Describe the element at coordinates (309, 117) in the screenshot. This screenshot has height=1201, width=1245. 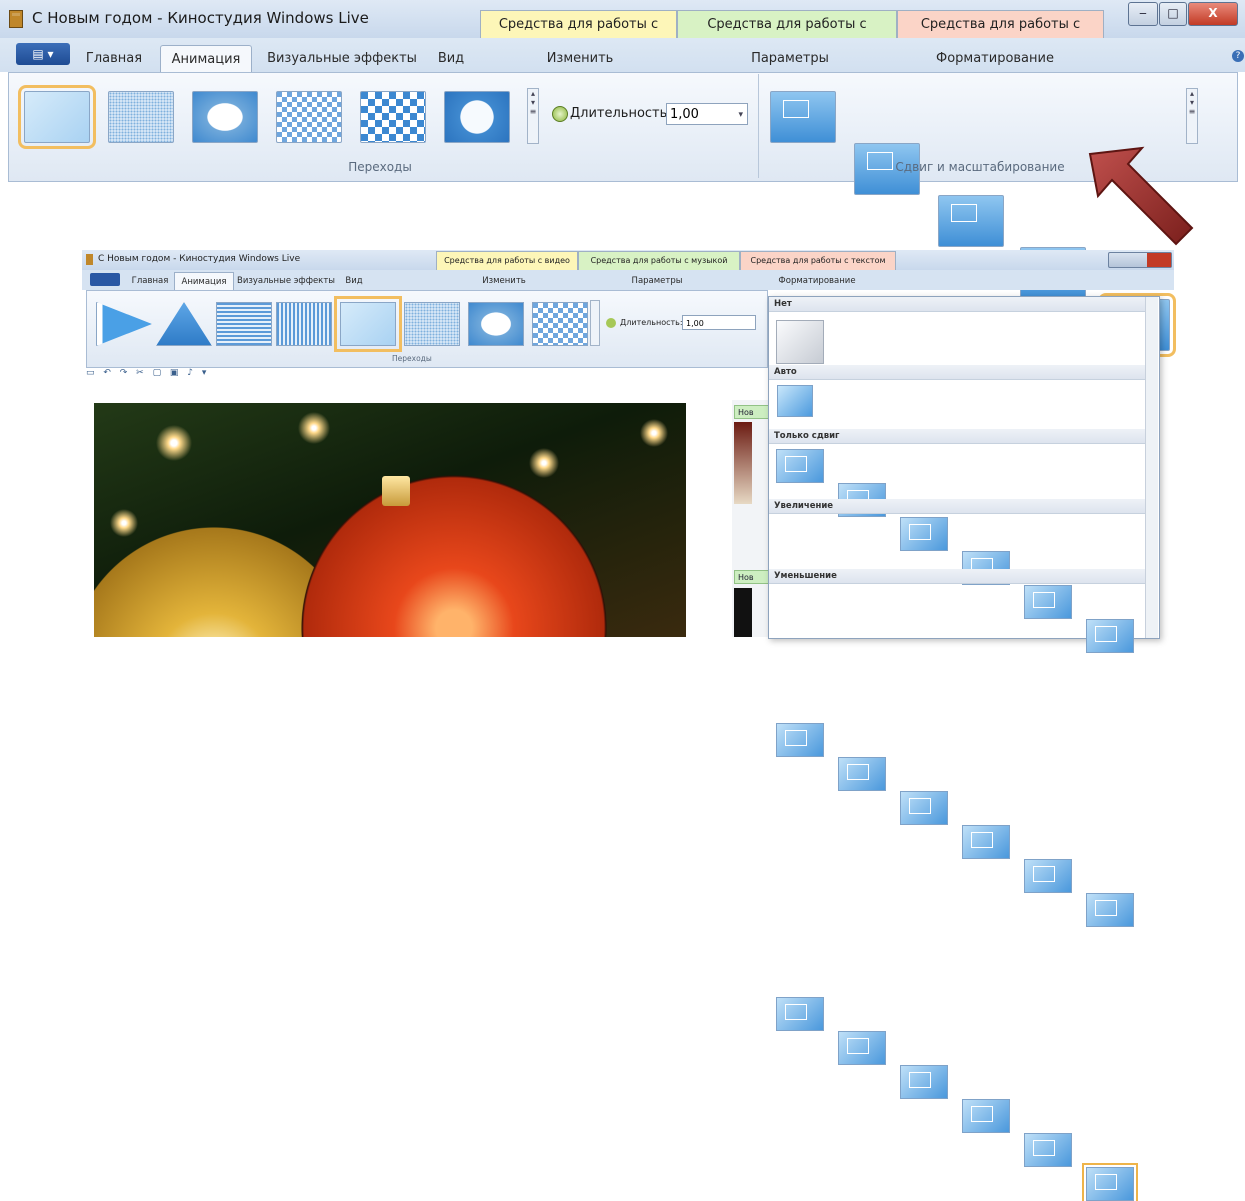
I see `transition-mosaic-thumb` at that location.